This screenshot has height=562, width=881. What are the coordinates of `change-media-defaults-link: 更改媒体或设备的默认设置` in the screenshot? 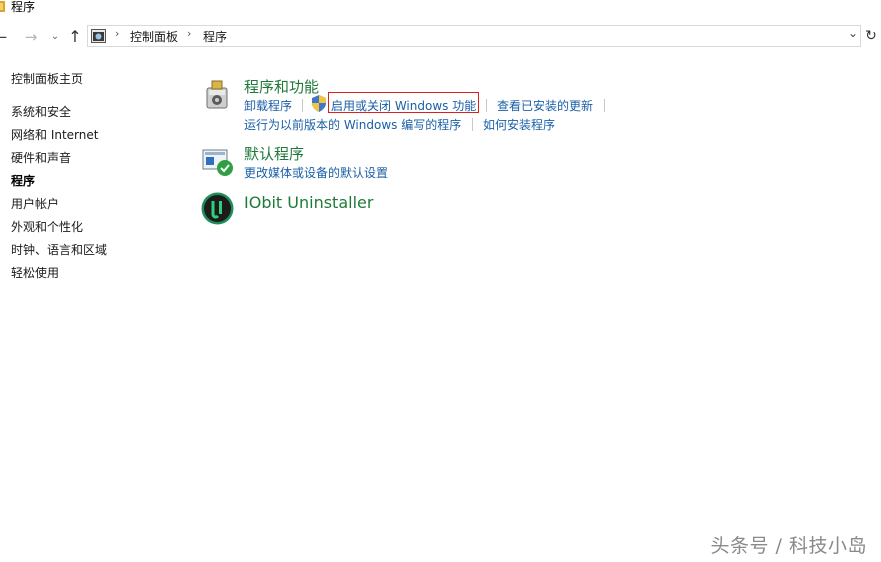 It's located at (316, 172).